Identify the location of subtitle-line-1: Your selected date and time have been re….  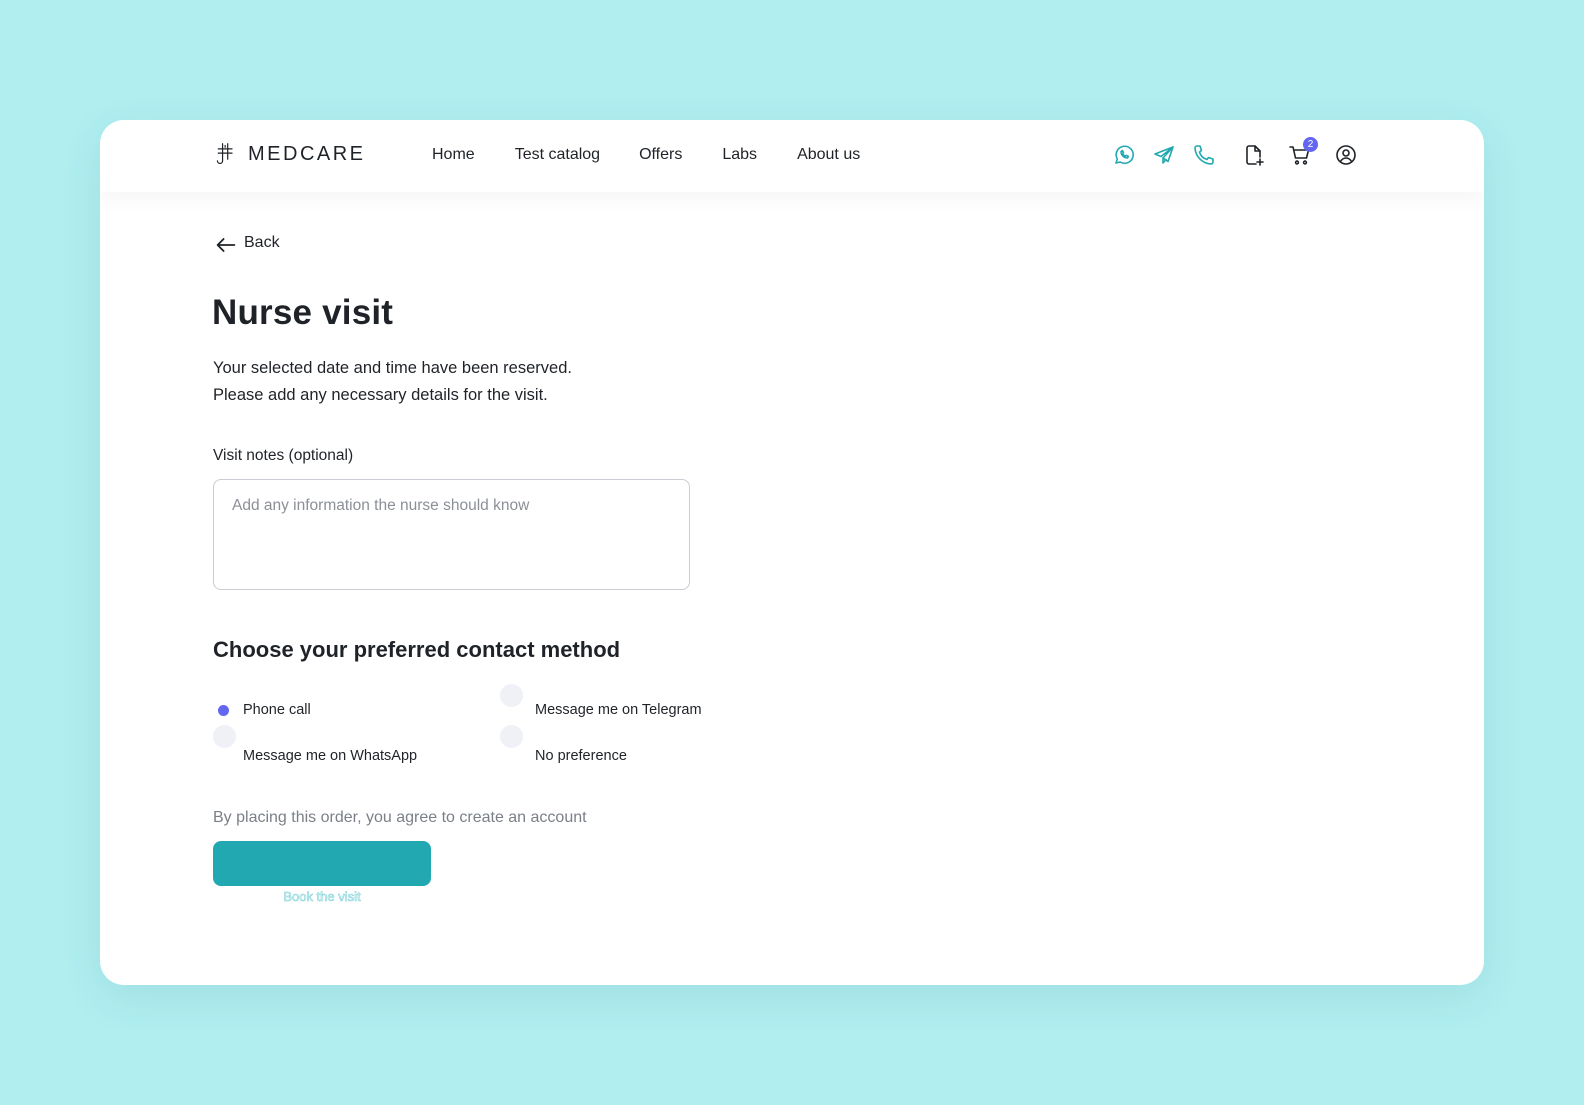
(392, 368).